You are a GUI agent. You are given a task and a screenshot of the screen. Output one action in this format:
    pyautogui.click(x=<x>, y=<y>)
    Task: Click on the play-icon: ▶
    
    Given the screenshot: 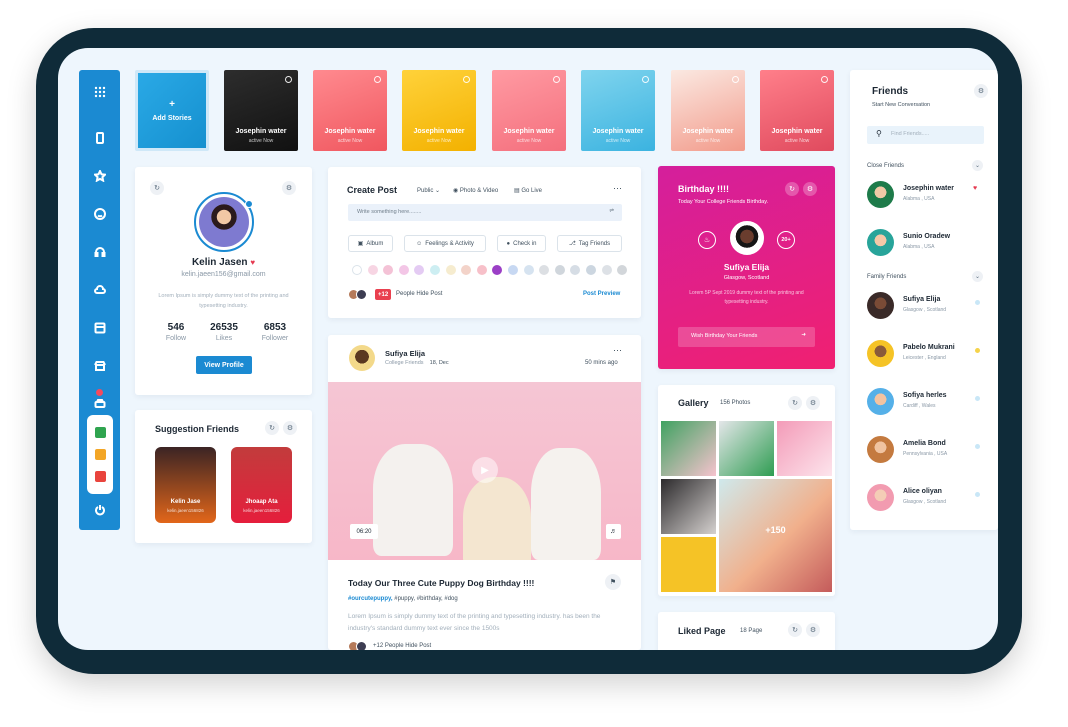 What is the action you would take?
    pyautogui.click(x=485, y=470)
    